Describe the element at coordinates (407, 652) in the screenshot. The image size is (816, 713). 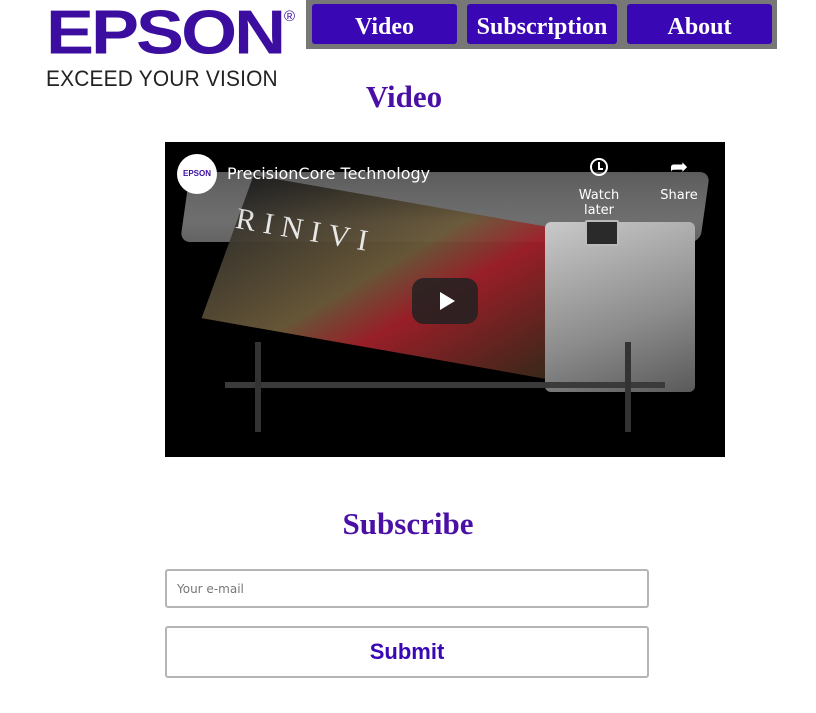
I see `submit-button: Submit` at that location.